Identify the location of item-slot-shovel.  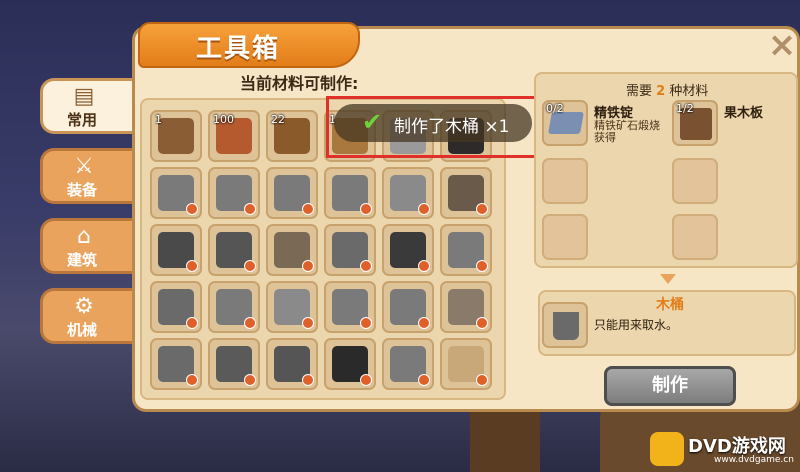
(292, 193).